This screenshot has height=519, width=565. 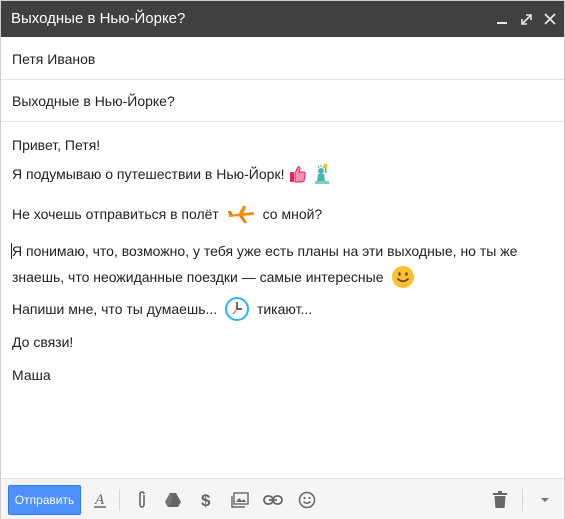 What do you see at coordinates (148, 174) in the screenshot?
I see `body-line-trip-text: Я подумываю о путешествии в Нью-Йорк!` at bounding box center [148, 174].